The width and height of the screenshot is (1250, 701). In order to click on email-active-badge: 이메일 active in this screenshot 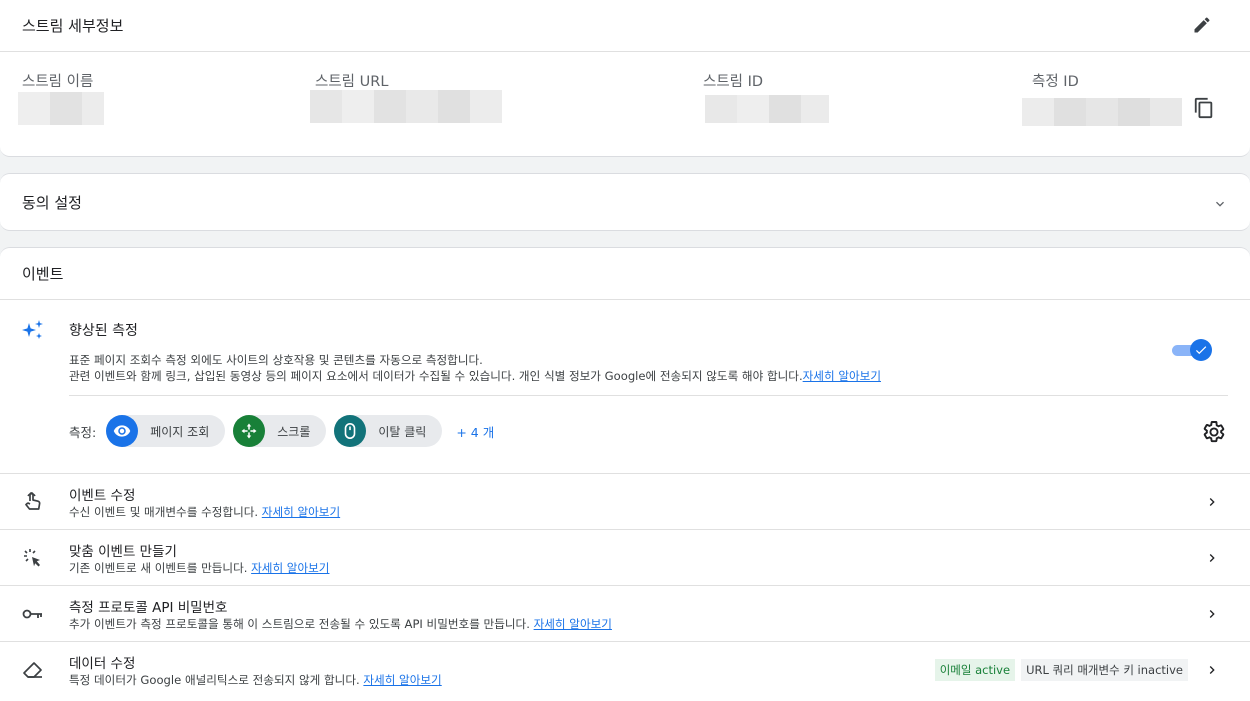, I will do `click(975, 670)`.